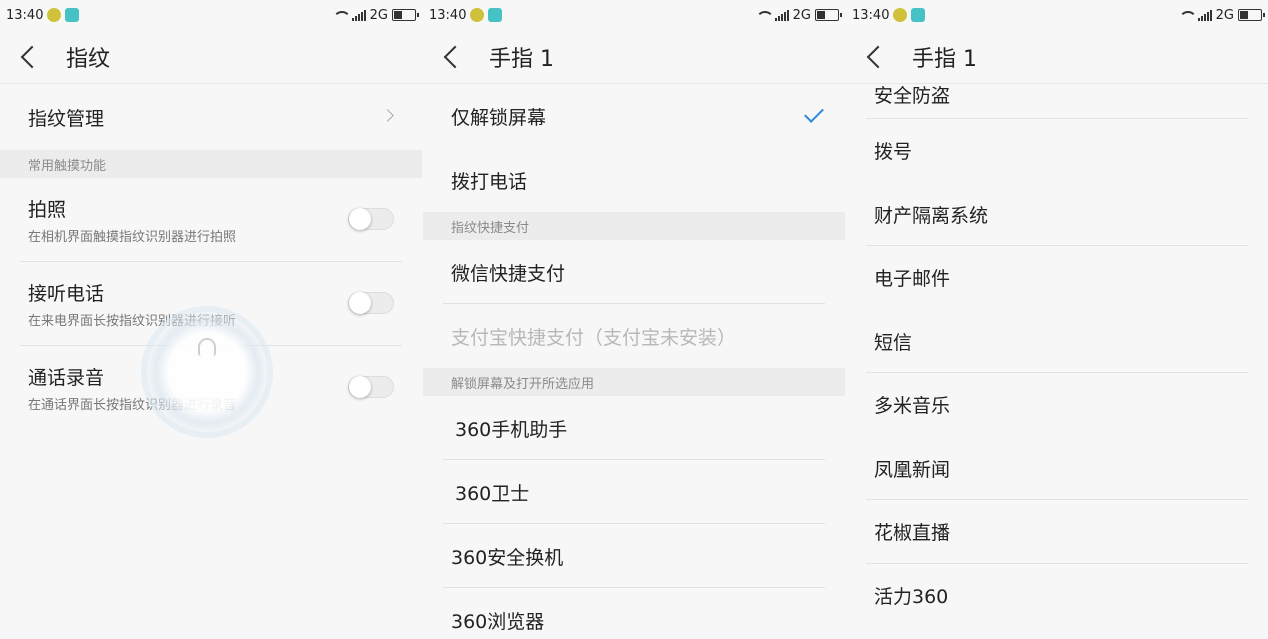  I want to click on option-label: 拨打电话, so click(489, 181).